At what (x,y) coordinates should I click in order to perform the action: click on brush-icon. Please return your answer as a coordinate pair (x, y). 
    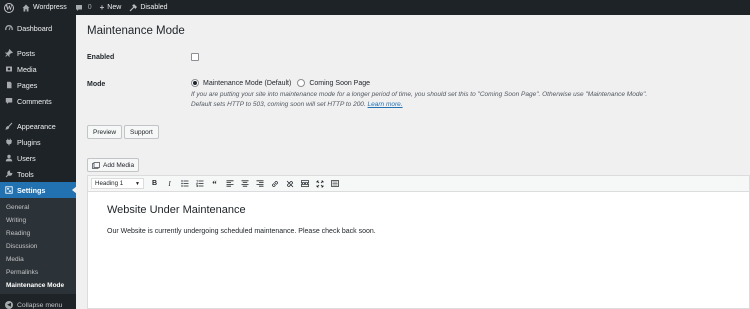
    Looking at the image, I should click on (9, 126).